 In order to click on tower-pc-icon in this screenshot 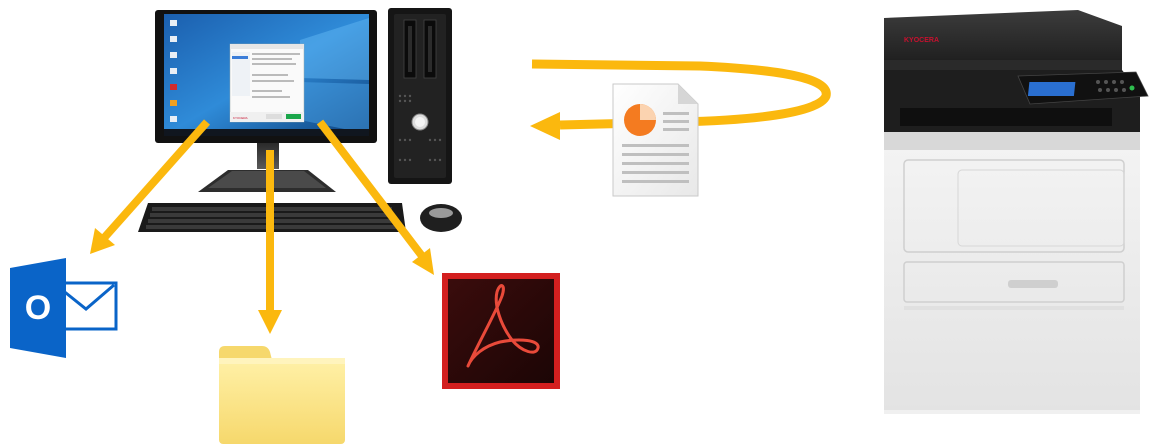, I will do `click(420, 96)`.